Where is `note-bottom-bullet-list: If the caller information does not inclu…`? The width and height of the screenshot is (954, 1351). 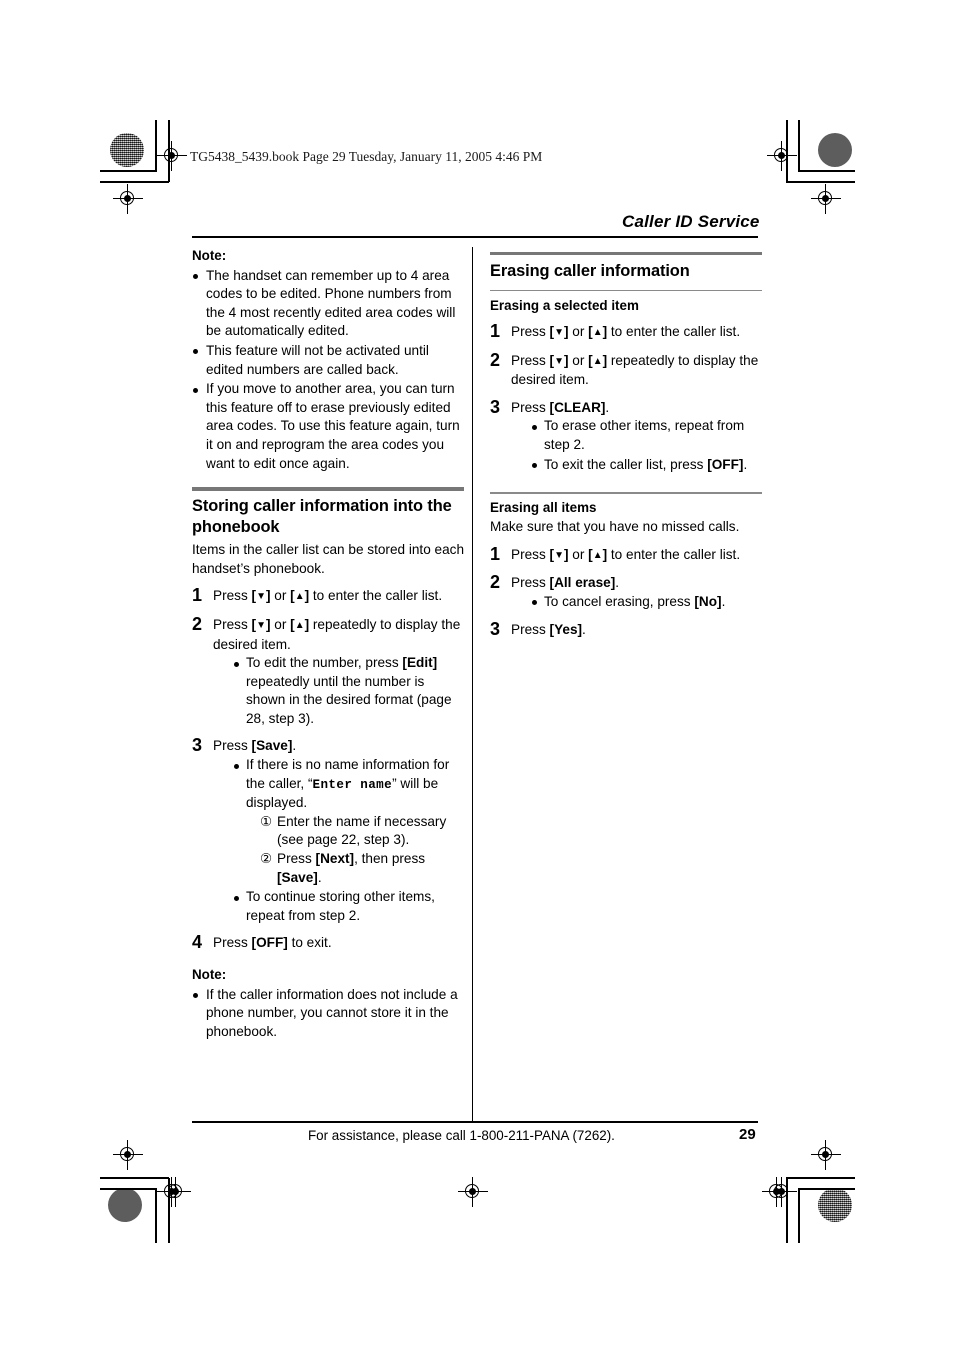
note-bottom-bullet-list: If the caller information does not inclu… is located at coordinates (328, 1014).